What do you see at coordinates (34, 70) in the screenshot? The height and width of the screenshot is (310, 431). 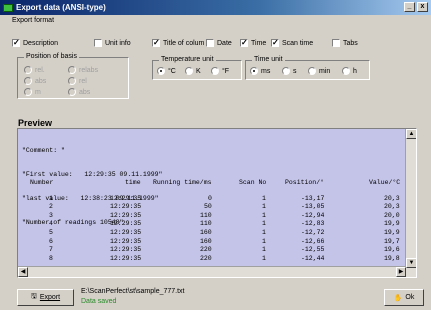 I see `basis-option: rel.` at bounding box center [34, 70].